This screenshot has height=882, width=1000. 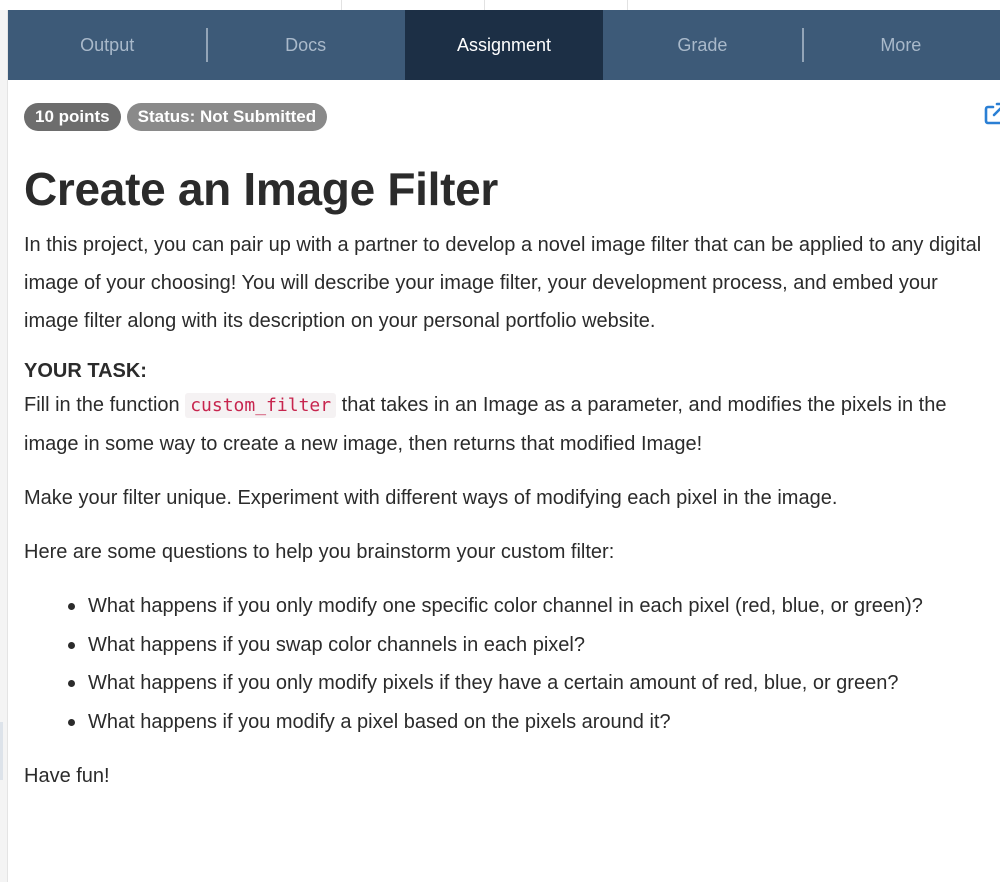 I want to click on tab-more: More, so click(x=900, y=45).